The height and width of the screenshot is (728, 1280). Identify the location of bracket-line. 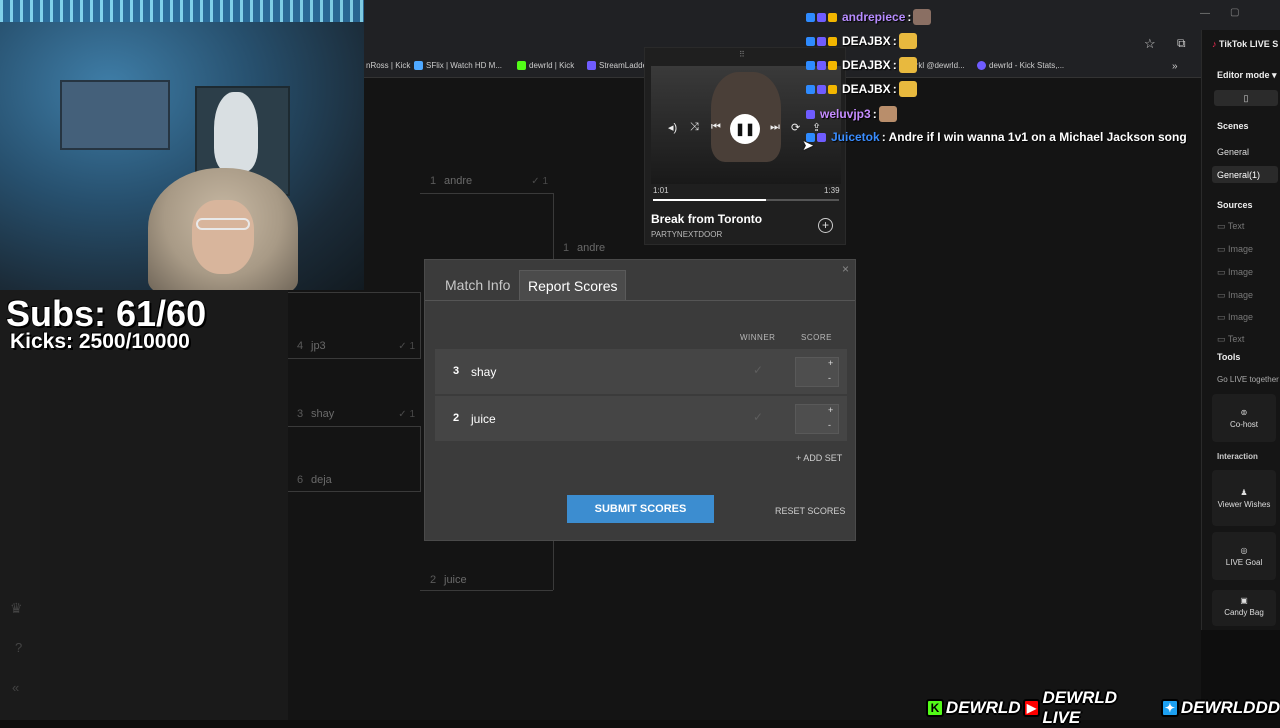
(486, 193).